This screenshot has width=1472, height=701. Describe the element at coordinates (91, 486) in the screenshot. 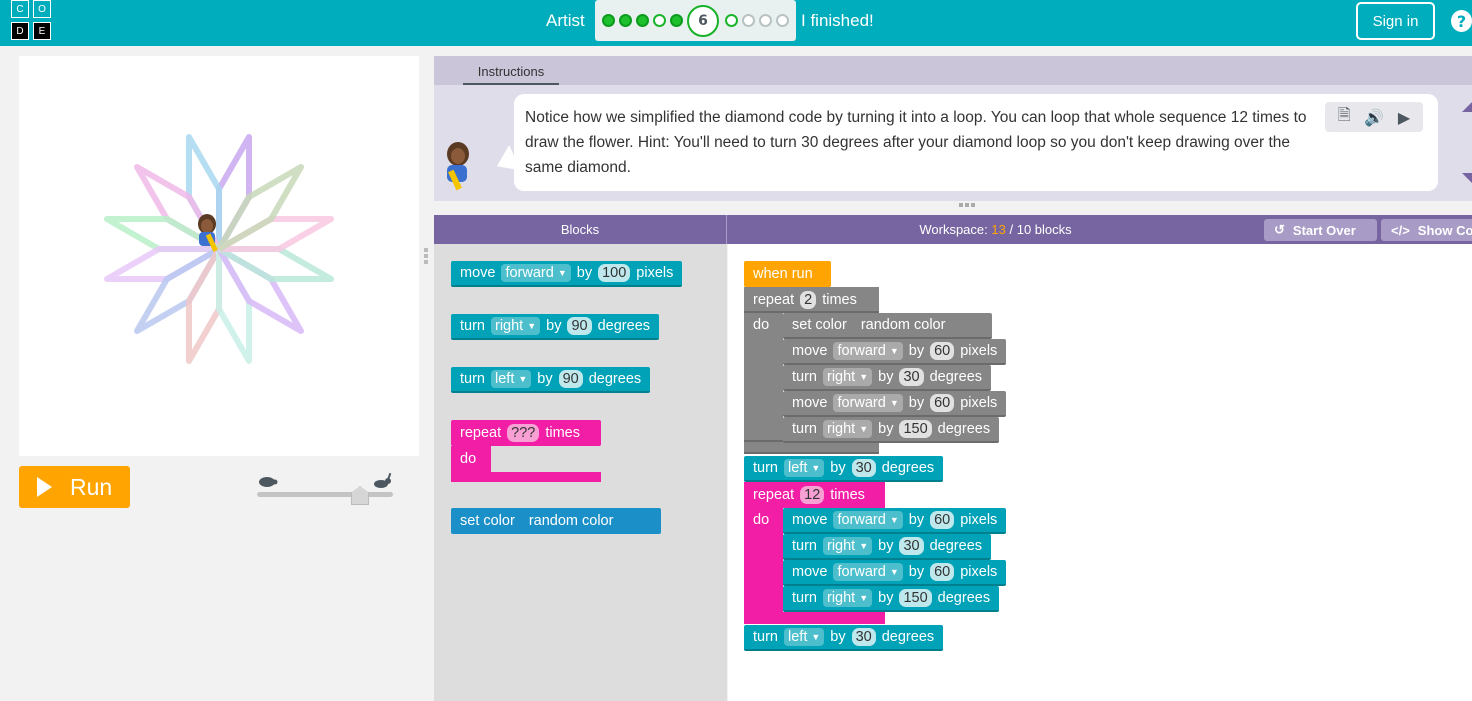

I see `run-label: Run` at that location.